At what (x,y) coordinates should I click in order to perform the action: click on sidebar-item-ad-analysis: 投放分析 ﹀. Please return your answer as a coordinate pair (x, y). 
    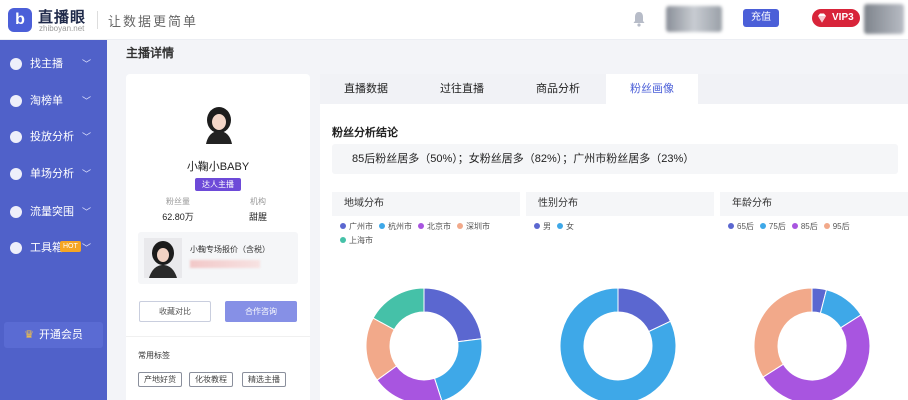
    Looking at the image, I should click on (53, 137).